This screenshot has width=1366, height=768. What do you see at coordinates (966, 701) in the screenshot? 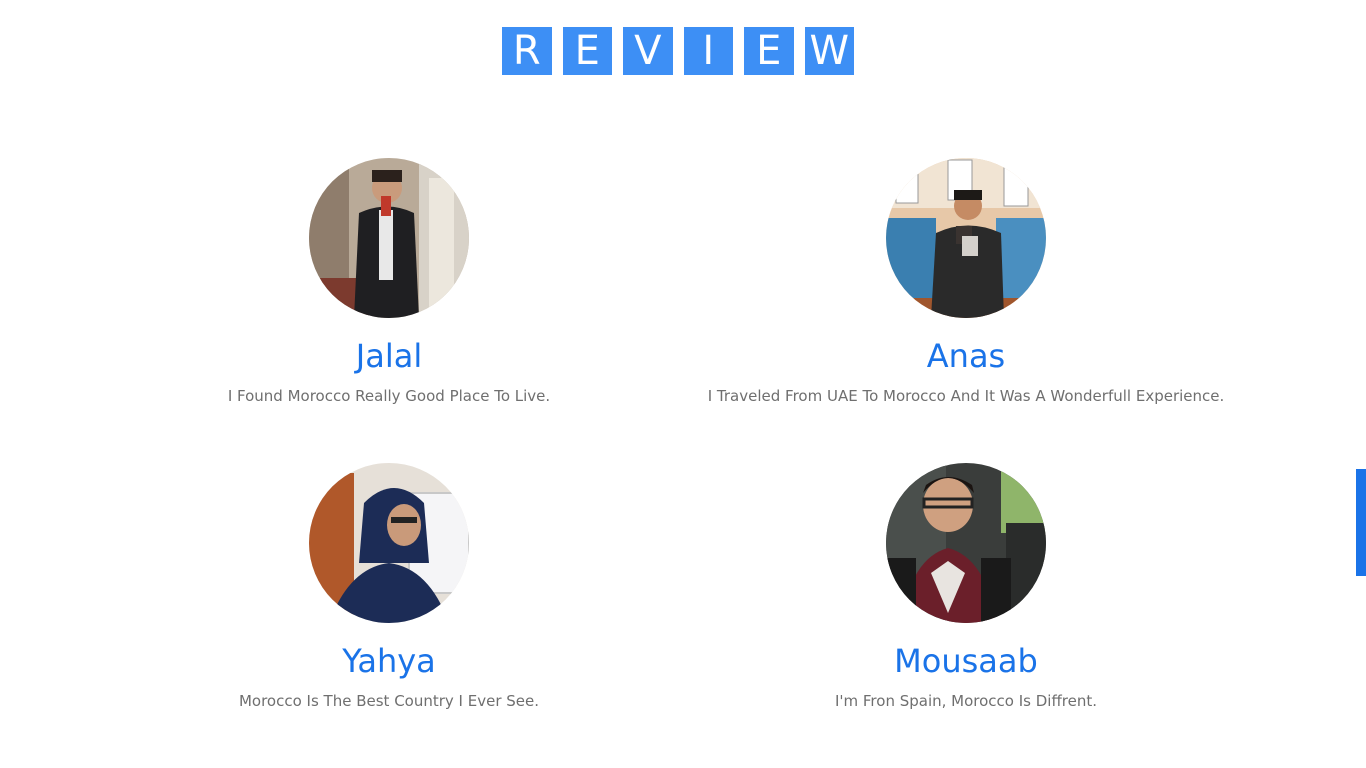
I see `review-text: I'm Fron Spain, Morocco Is Diffrent.` at bounding box center [966, 701].